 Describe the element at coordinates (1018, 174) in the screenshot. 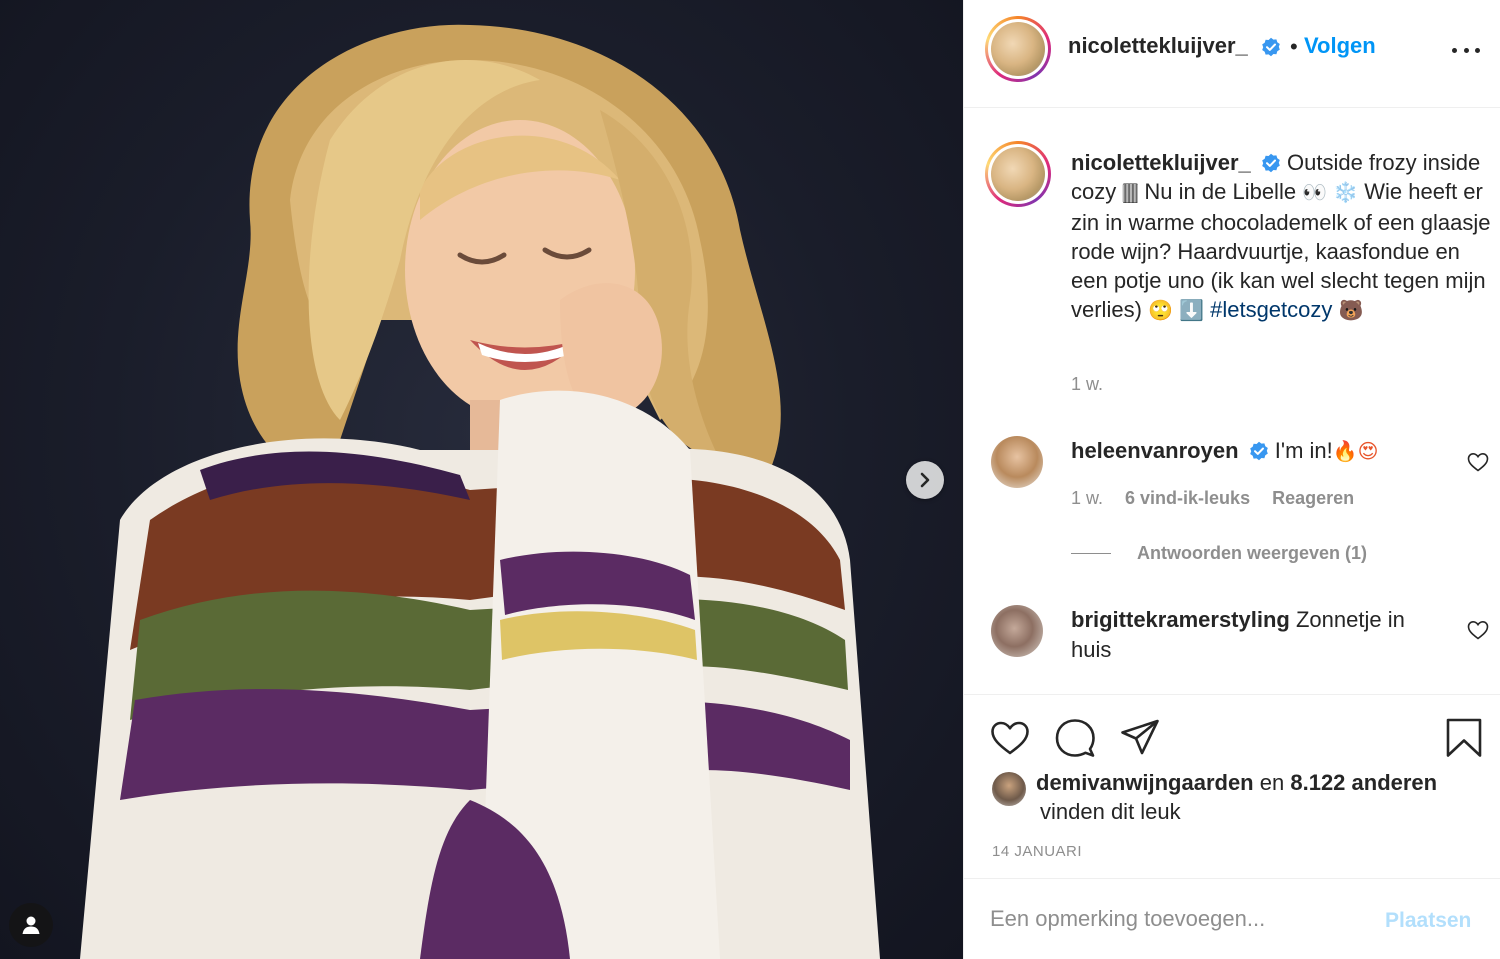

I see `caption-author-avatar` at that location.